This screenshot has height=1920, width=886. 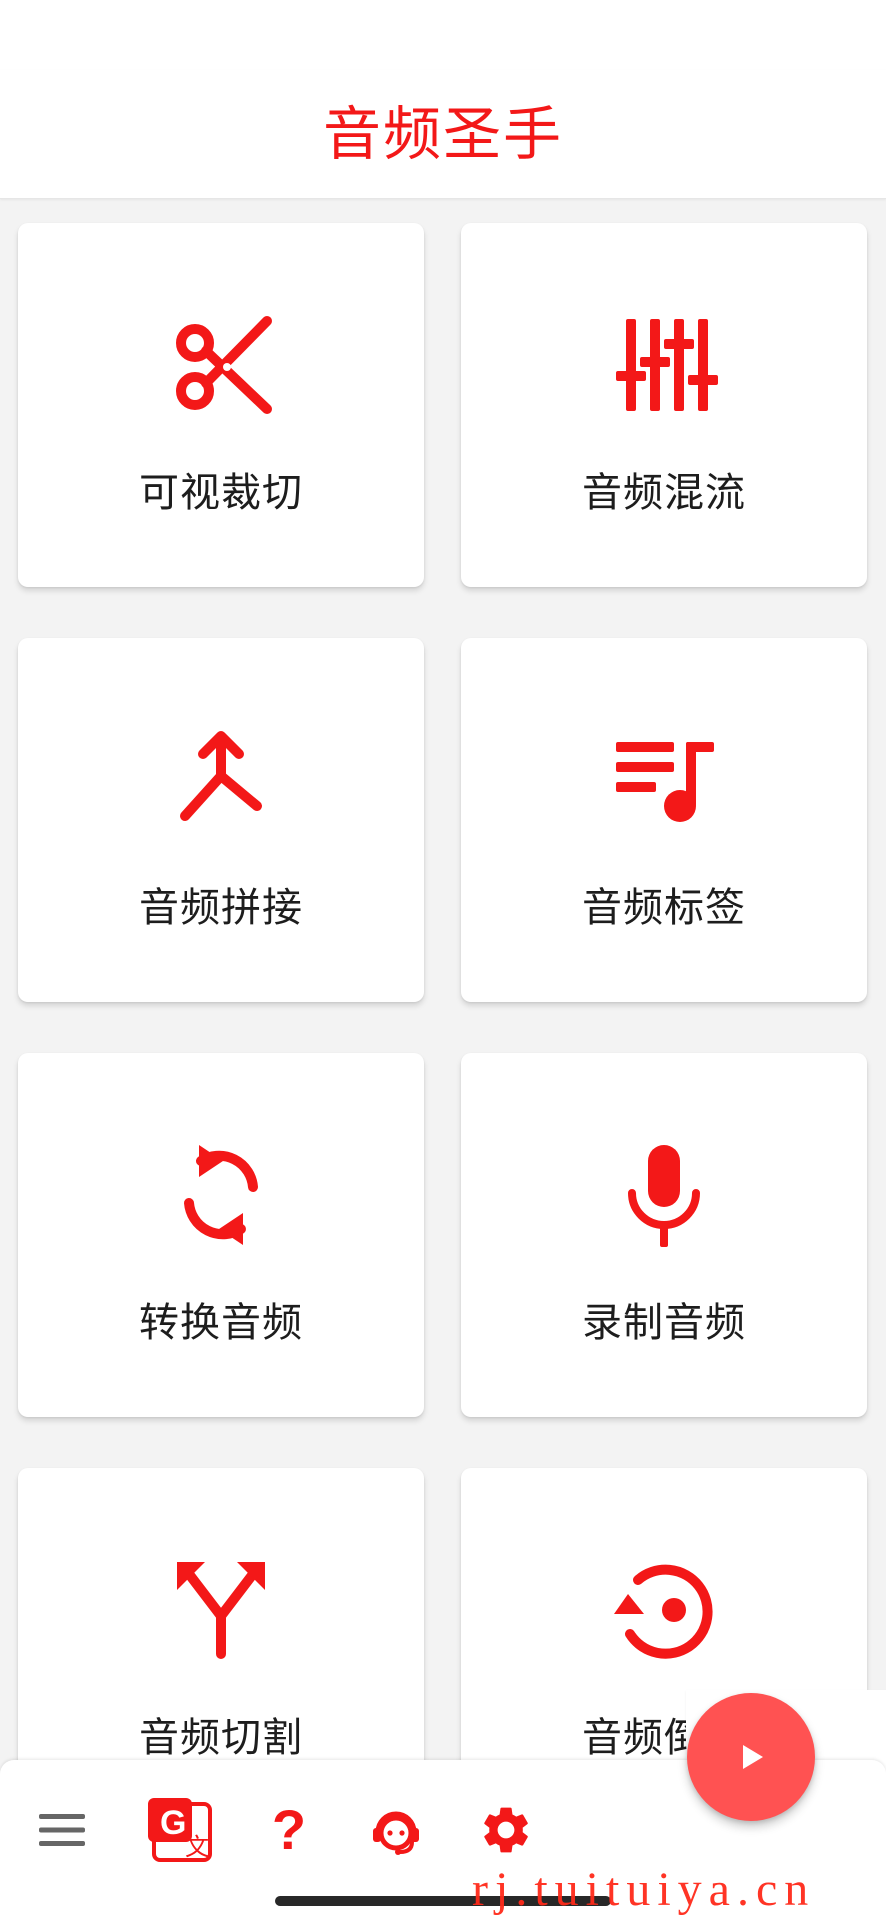 I want to click on microphone-icon, so click(x=664, y=1196).